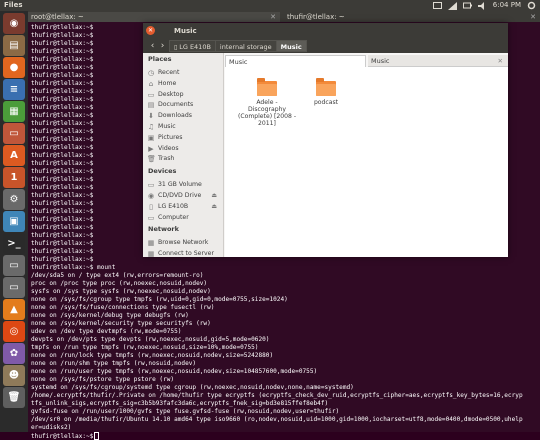  What do you see at coordinates (167, 126) in the screenshot?
I see `sidebar-item-label: Music` at bounding box center [167, 126].